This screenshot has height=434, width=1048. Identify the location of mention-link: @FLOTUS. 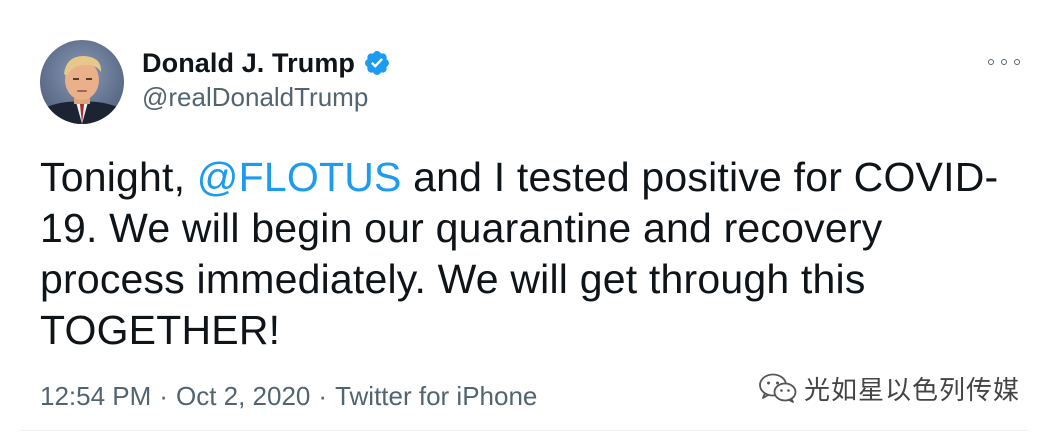
(299, 177).